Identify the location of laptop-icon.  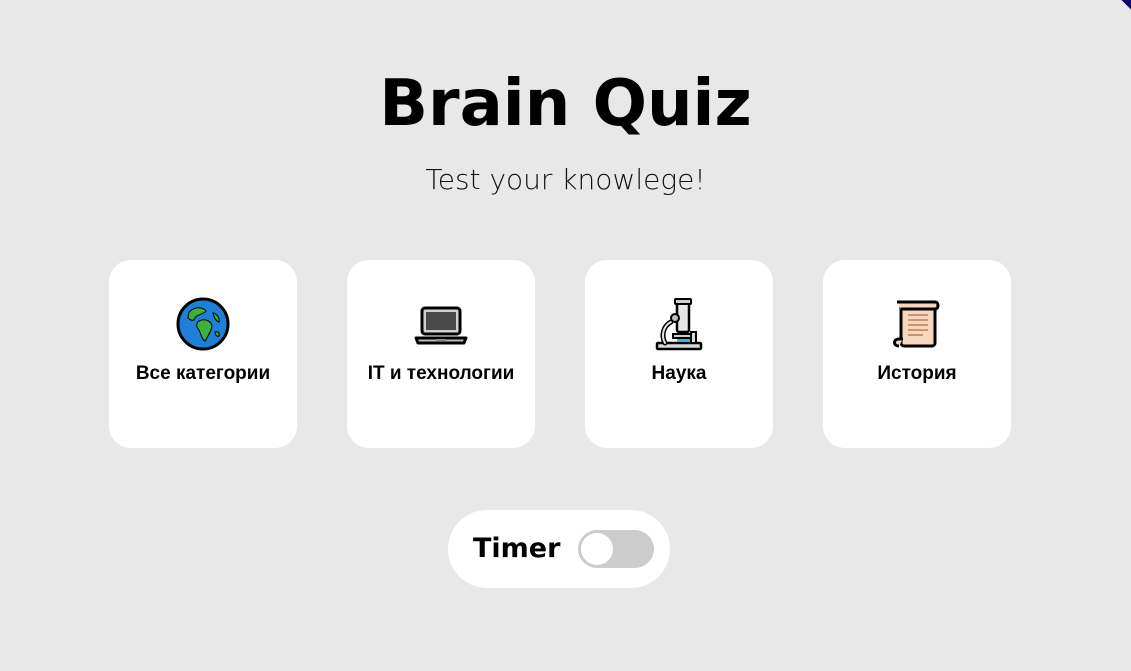
(441, 324).